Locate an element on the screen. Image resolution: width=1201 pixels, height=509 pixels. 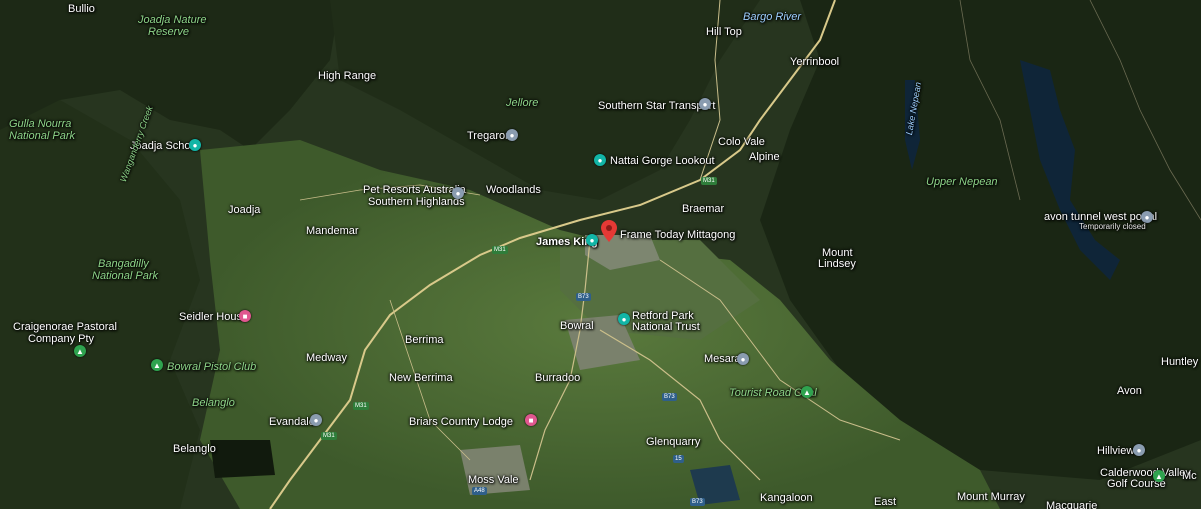
place-label-medway: Medway is located at coordinates (326, 358).